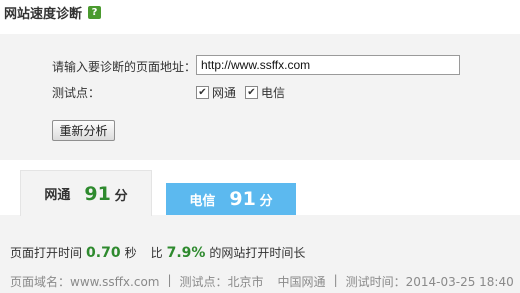  Describe the element at coordinates (301, 282) in the screenshot. I see `meta-network: 中国网通` at that location.